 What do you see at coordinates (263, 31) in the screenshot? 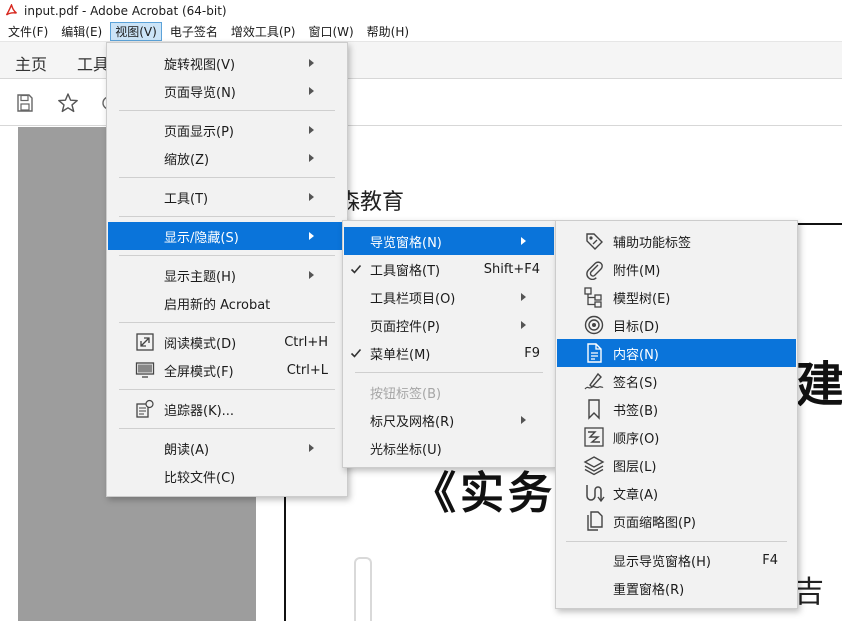
I see `menu-plugins: 增效工具(P)` at bounding box center [263, 31].